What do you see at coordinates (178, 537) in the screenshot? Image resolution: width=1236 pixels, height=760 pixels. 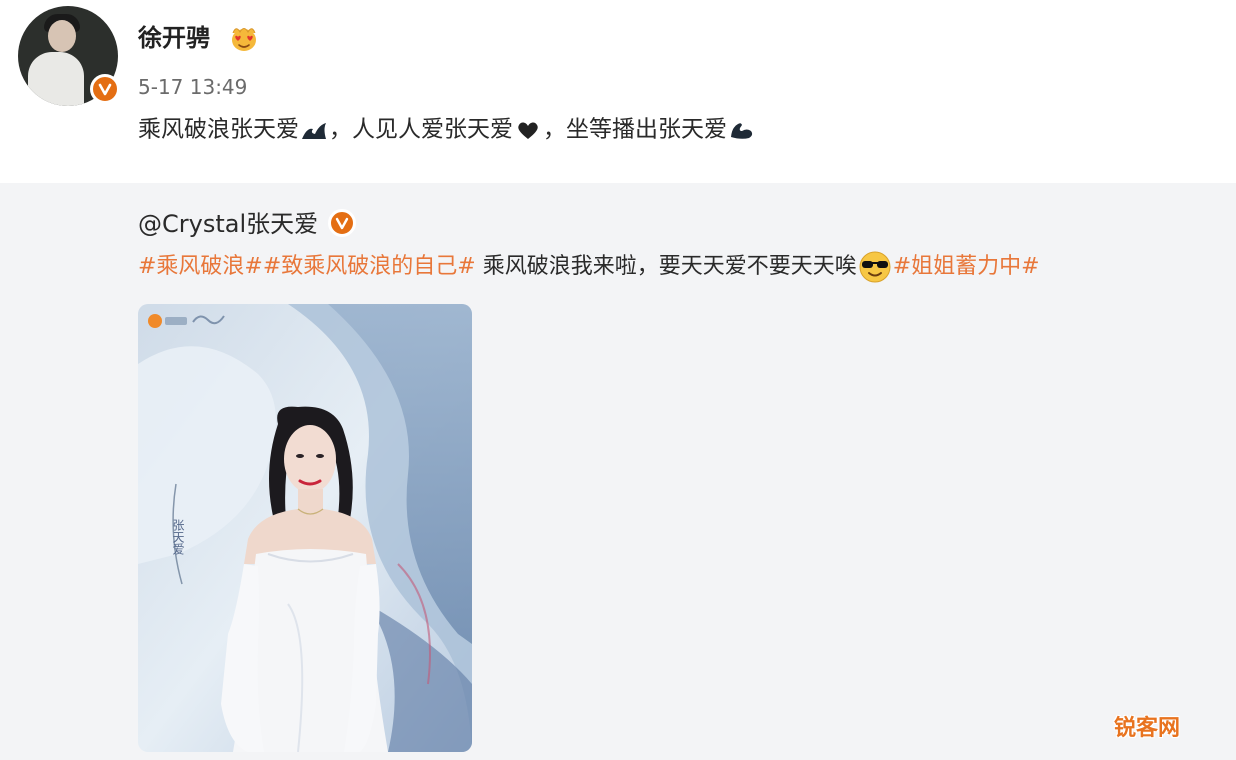 I see `poster-vertical-name: 张天爱` at bounding box center [178, 537].